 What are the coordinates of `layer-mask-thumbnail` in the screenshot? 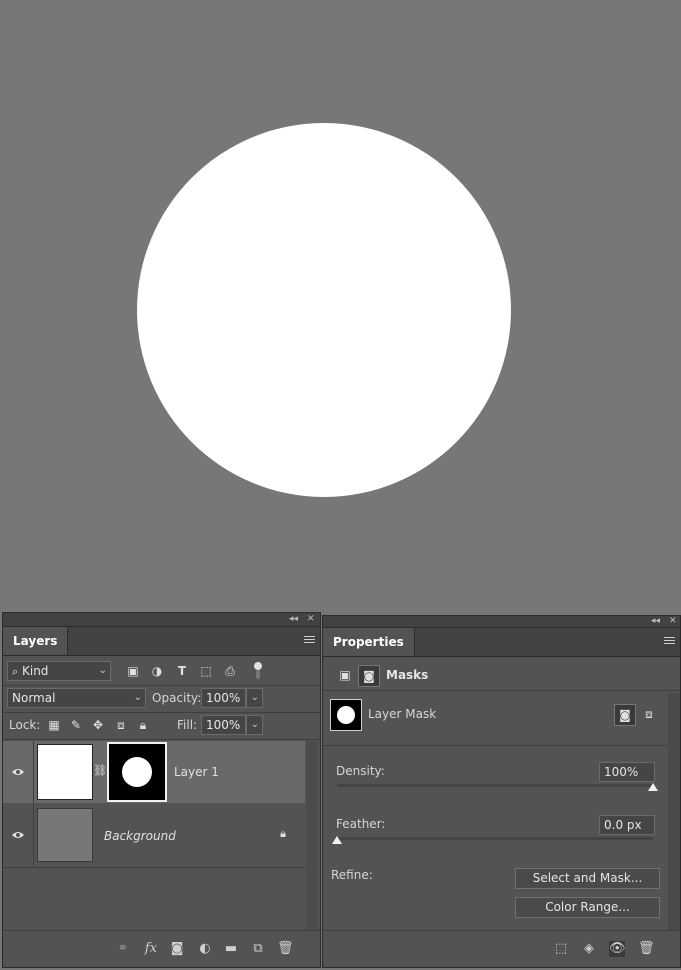 It's located at (137, 772).